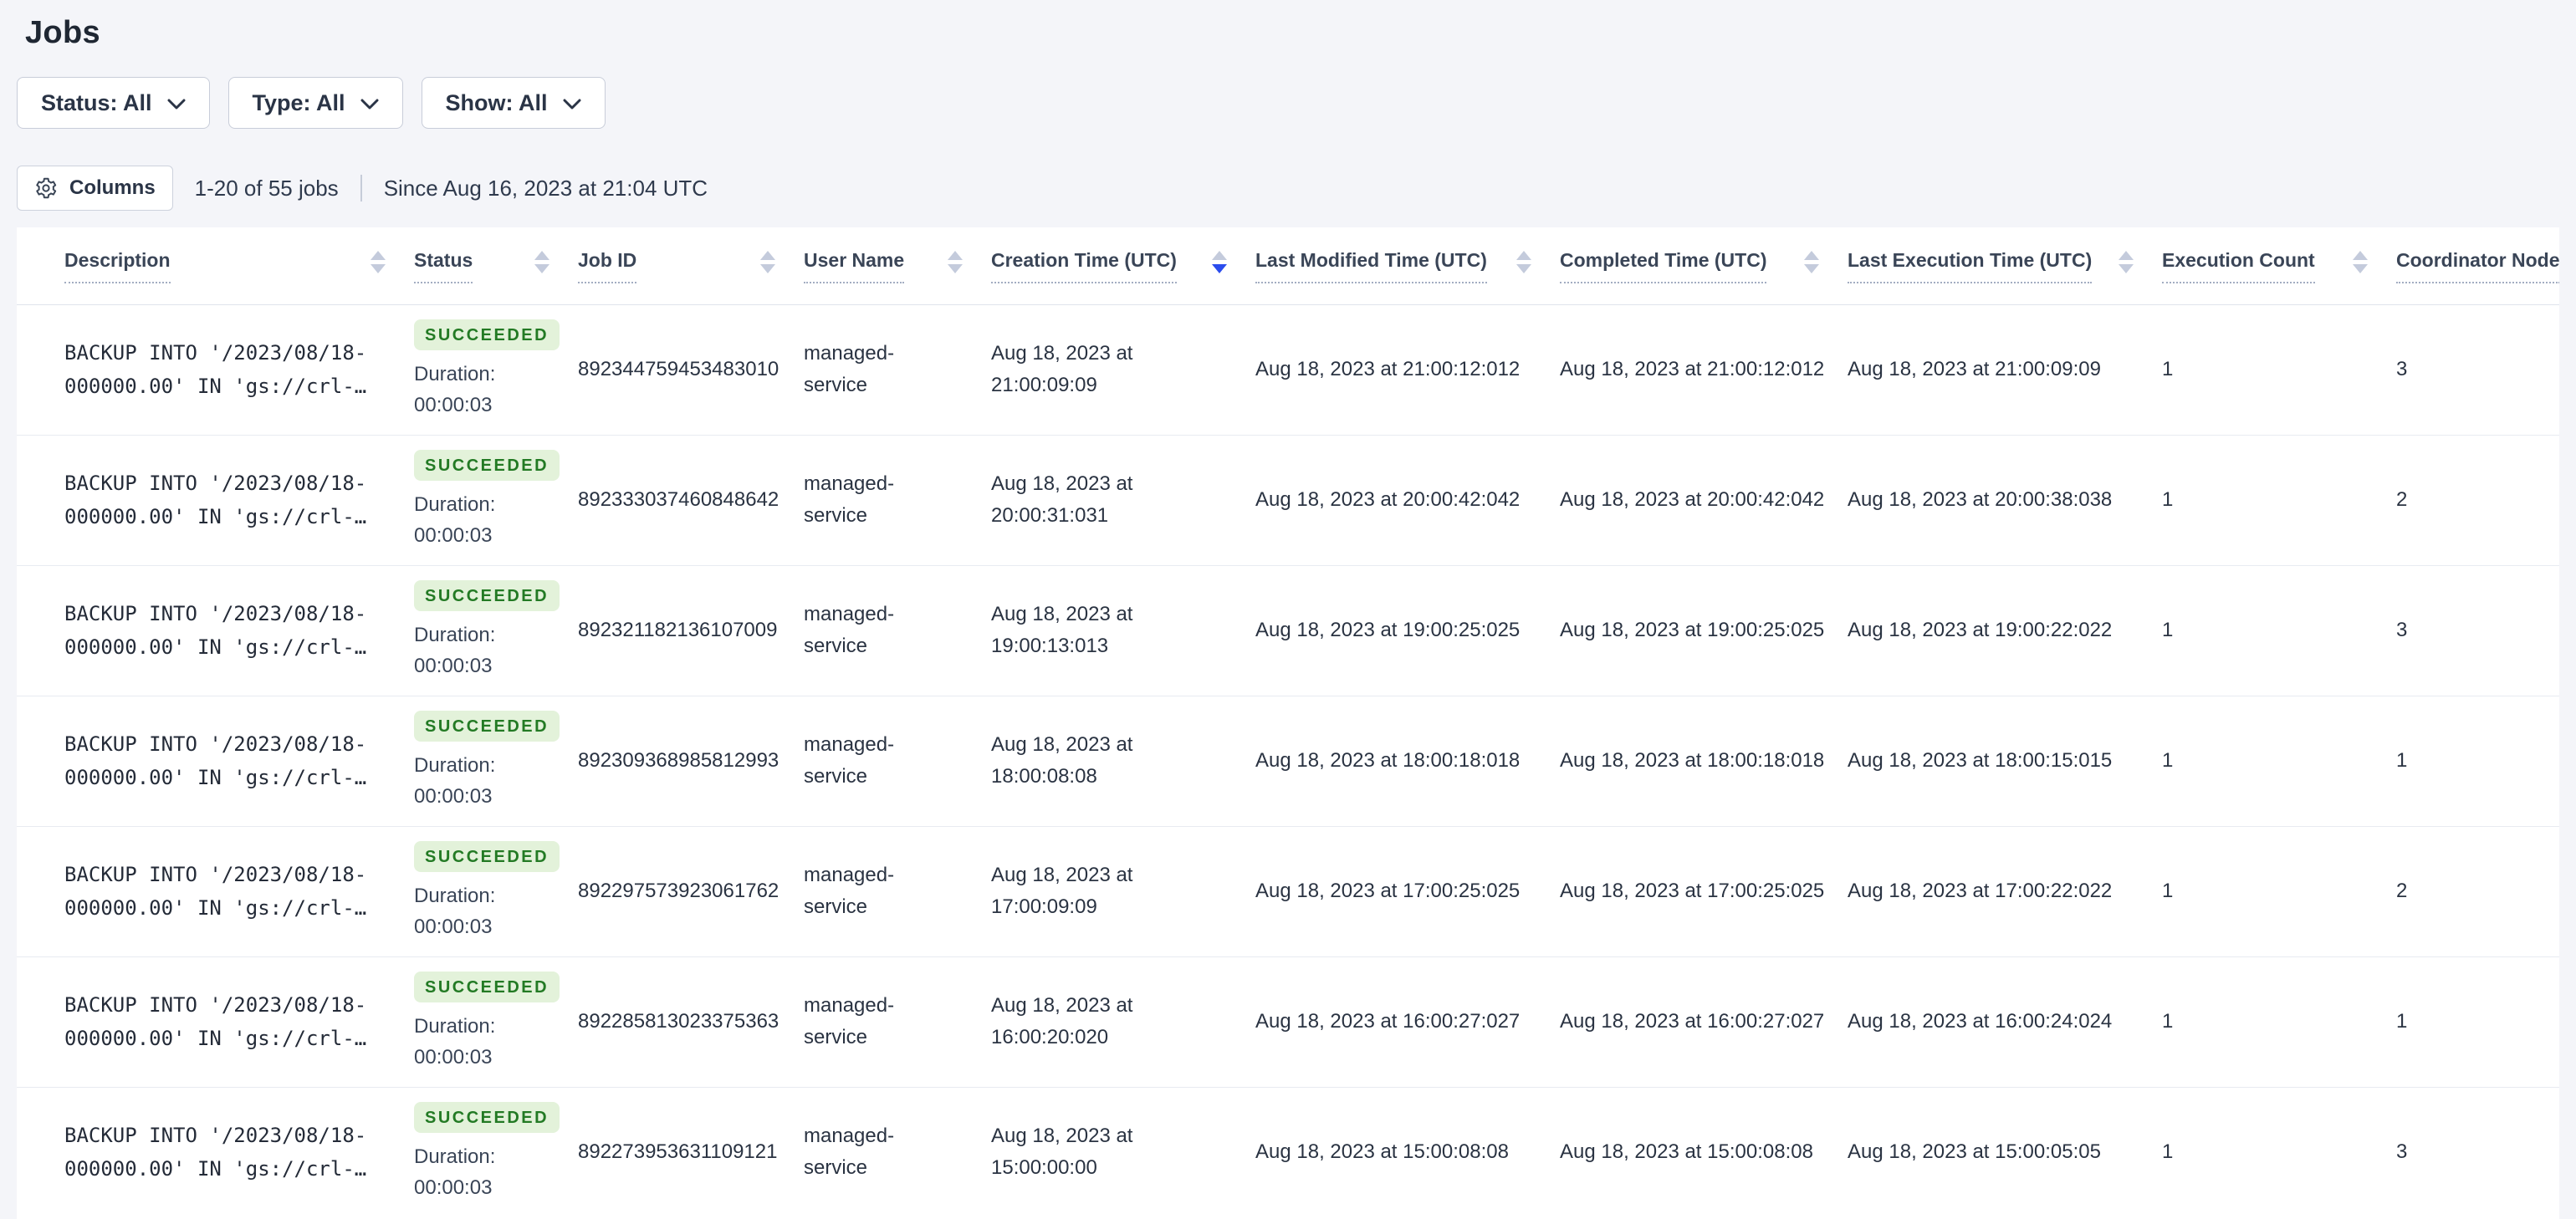 The height and width of the screenshot is (1219, 2576). Describe the element at coordinates (1704, 266) in the screenshot. I see `column-header-completed-time-utc: Completed Time (UTC)` at that location.